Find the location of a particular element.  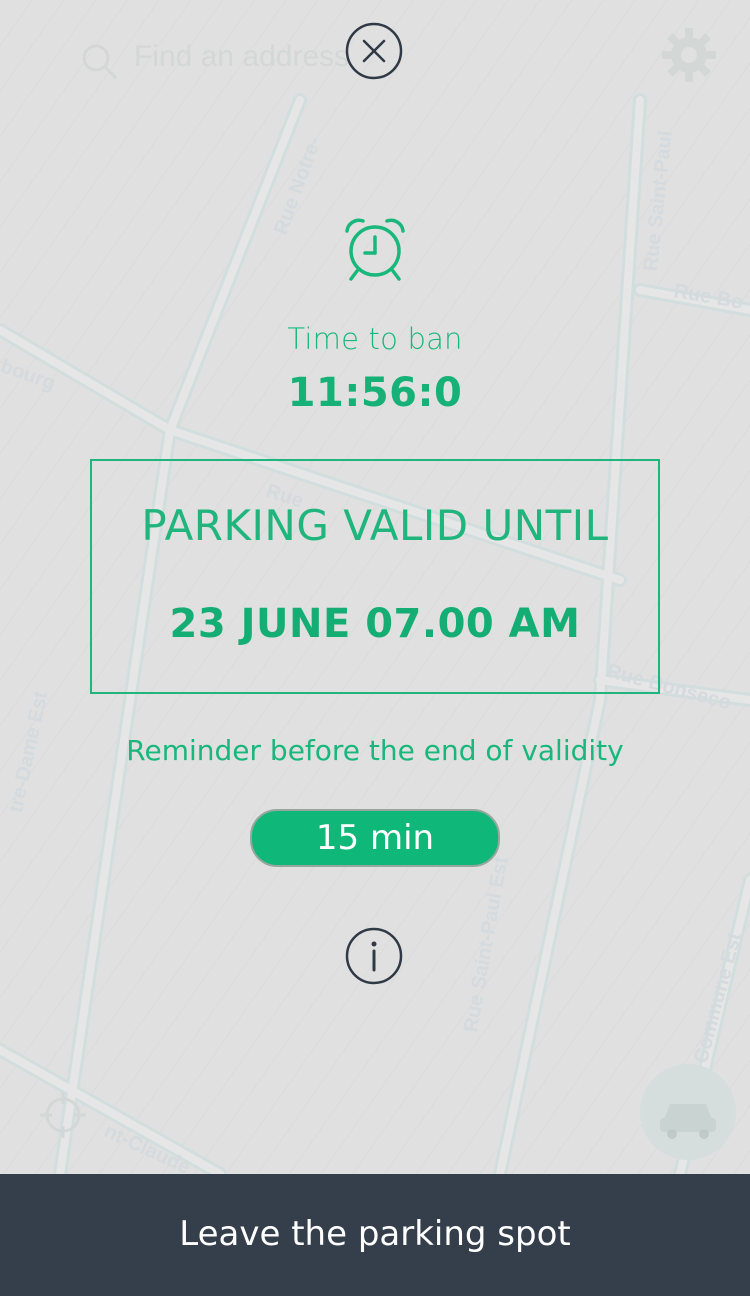

time-to-ban-value: 11:56:0 is located at coordinates (375, 393).